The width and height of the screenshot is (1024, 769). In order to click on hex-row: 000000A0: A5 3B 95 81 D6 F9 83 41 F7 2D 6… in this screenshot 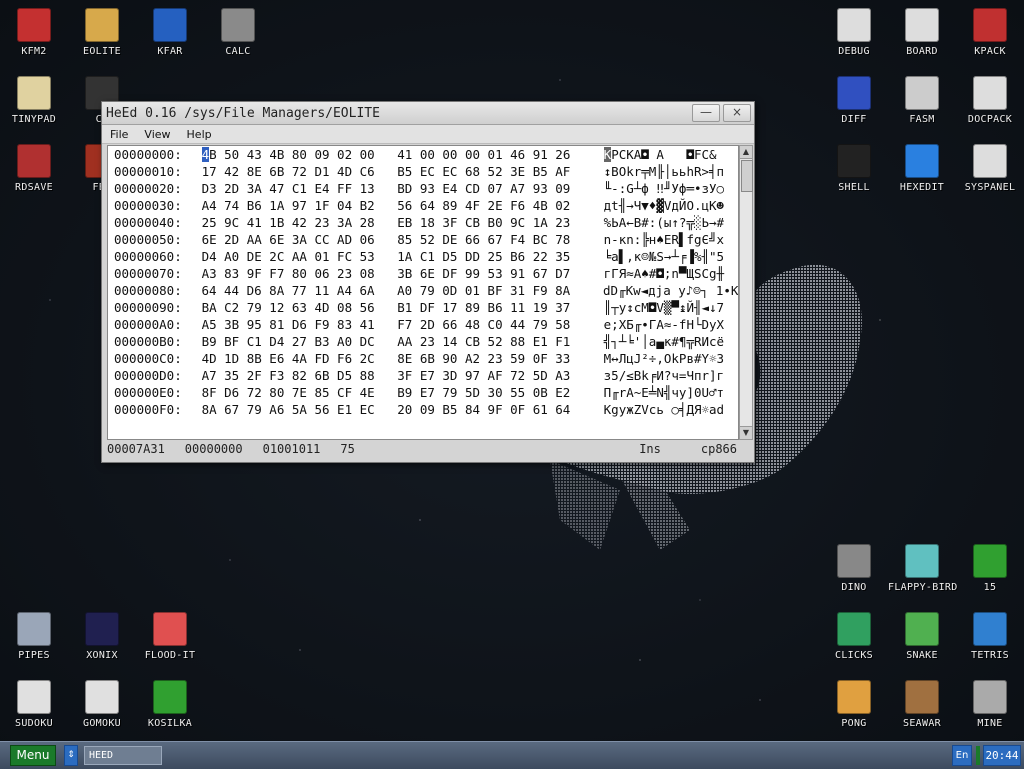, I will do `click(423, 324)`.